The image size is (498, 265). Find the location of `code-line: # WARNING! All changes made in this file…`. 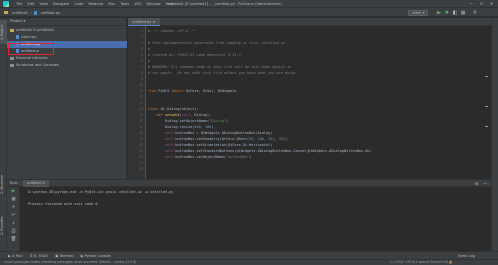

code-line: # WARNING! All changes made in this file… is located at coordinates (219, 67).